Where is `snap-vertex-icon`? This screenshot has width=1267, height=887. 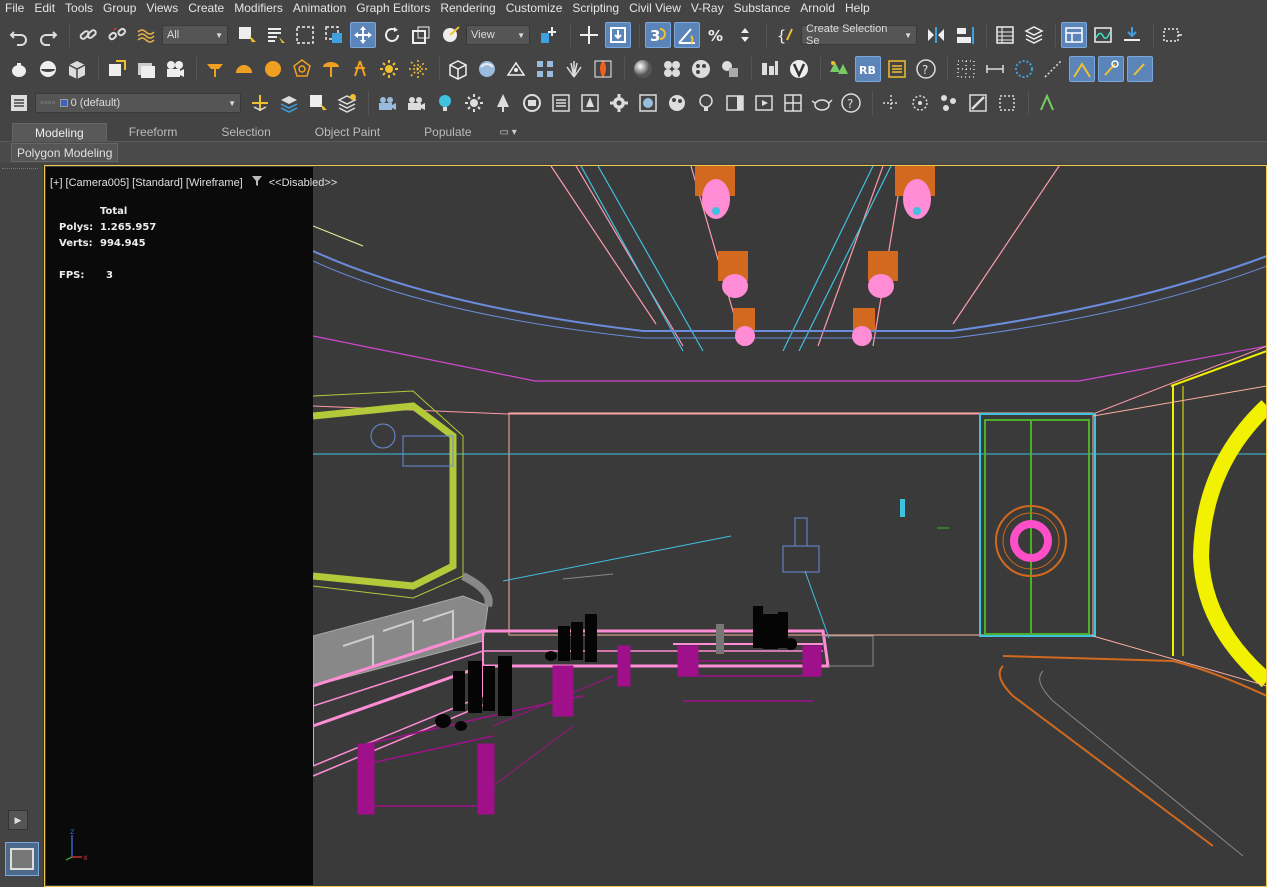
snap-vertex-icon is located at coordinates (1140, 69).